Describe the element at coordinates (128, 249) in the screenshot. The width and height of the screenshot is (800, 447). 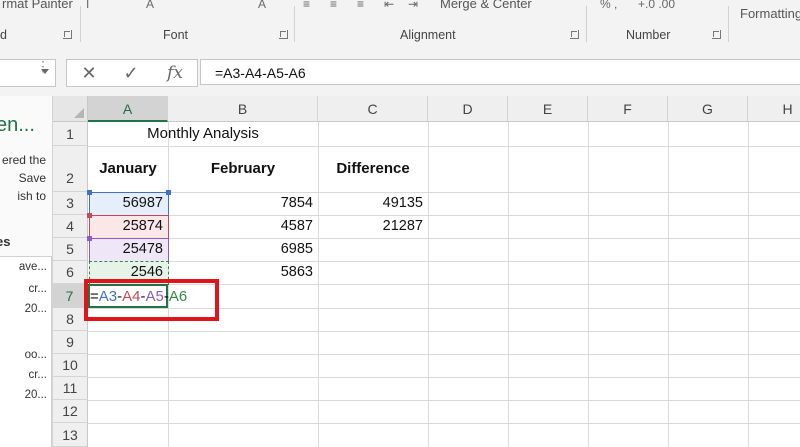
I see `cell-a5: 25478` at that location.